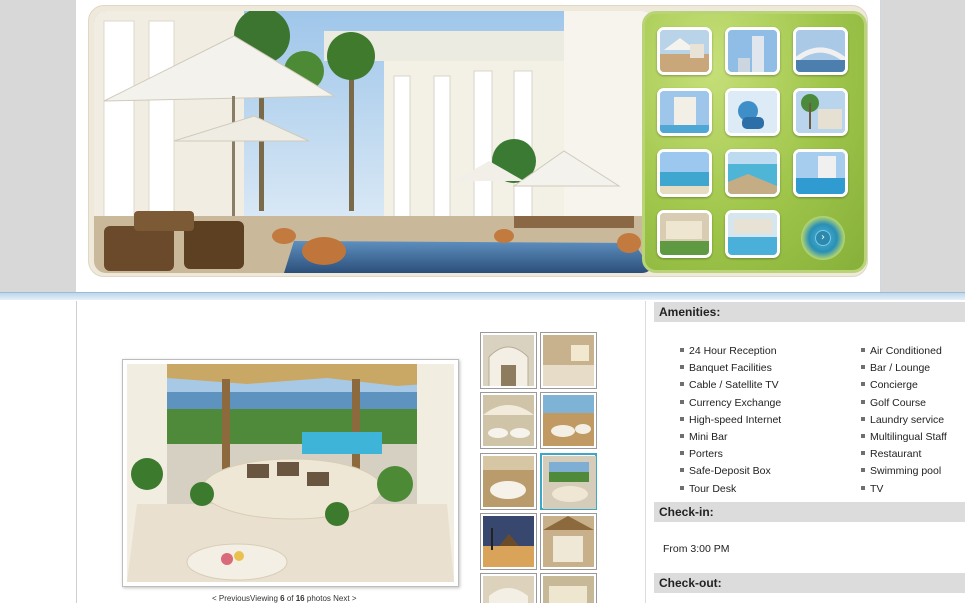  Describe the element at coordinates (300, 598) in the screenshot. I see `pager-total: 16` at that location.